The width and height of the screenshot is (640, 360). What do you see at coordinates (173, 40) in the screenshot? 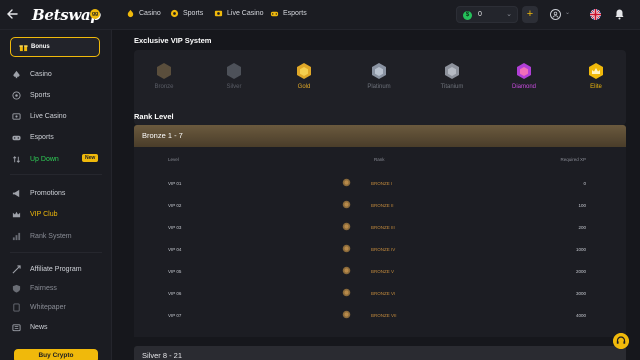
I see `vip-section-title: Exclusive VIP System` at bounding box center [173, 40].